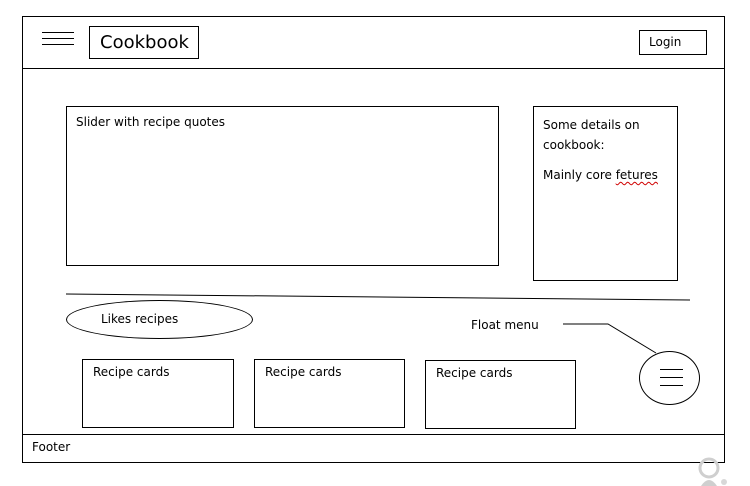 The width and height of the screenshot is (750, 486). Describe the element at coordinates (579, 175) in the screenshot. I see `details-line-2-text: Mainly core` at that location.